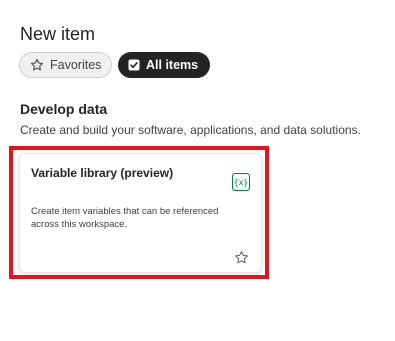 This screenshot has width=395, height=341. I want to click on filter-bar: Favorites All items, so click(114, 65).